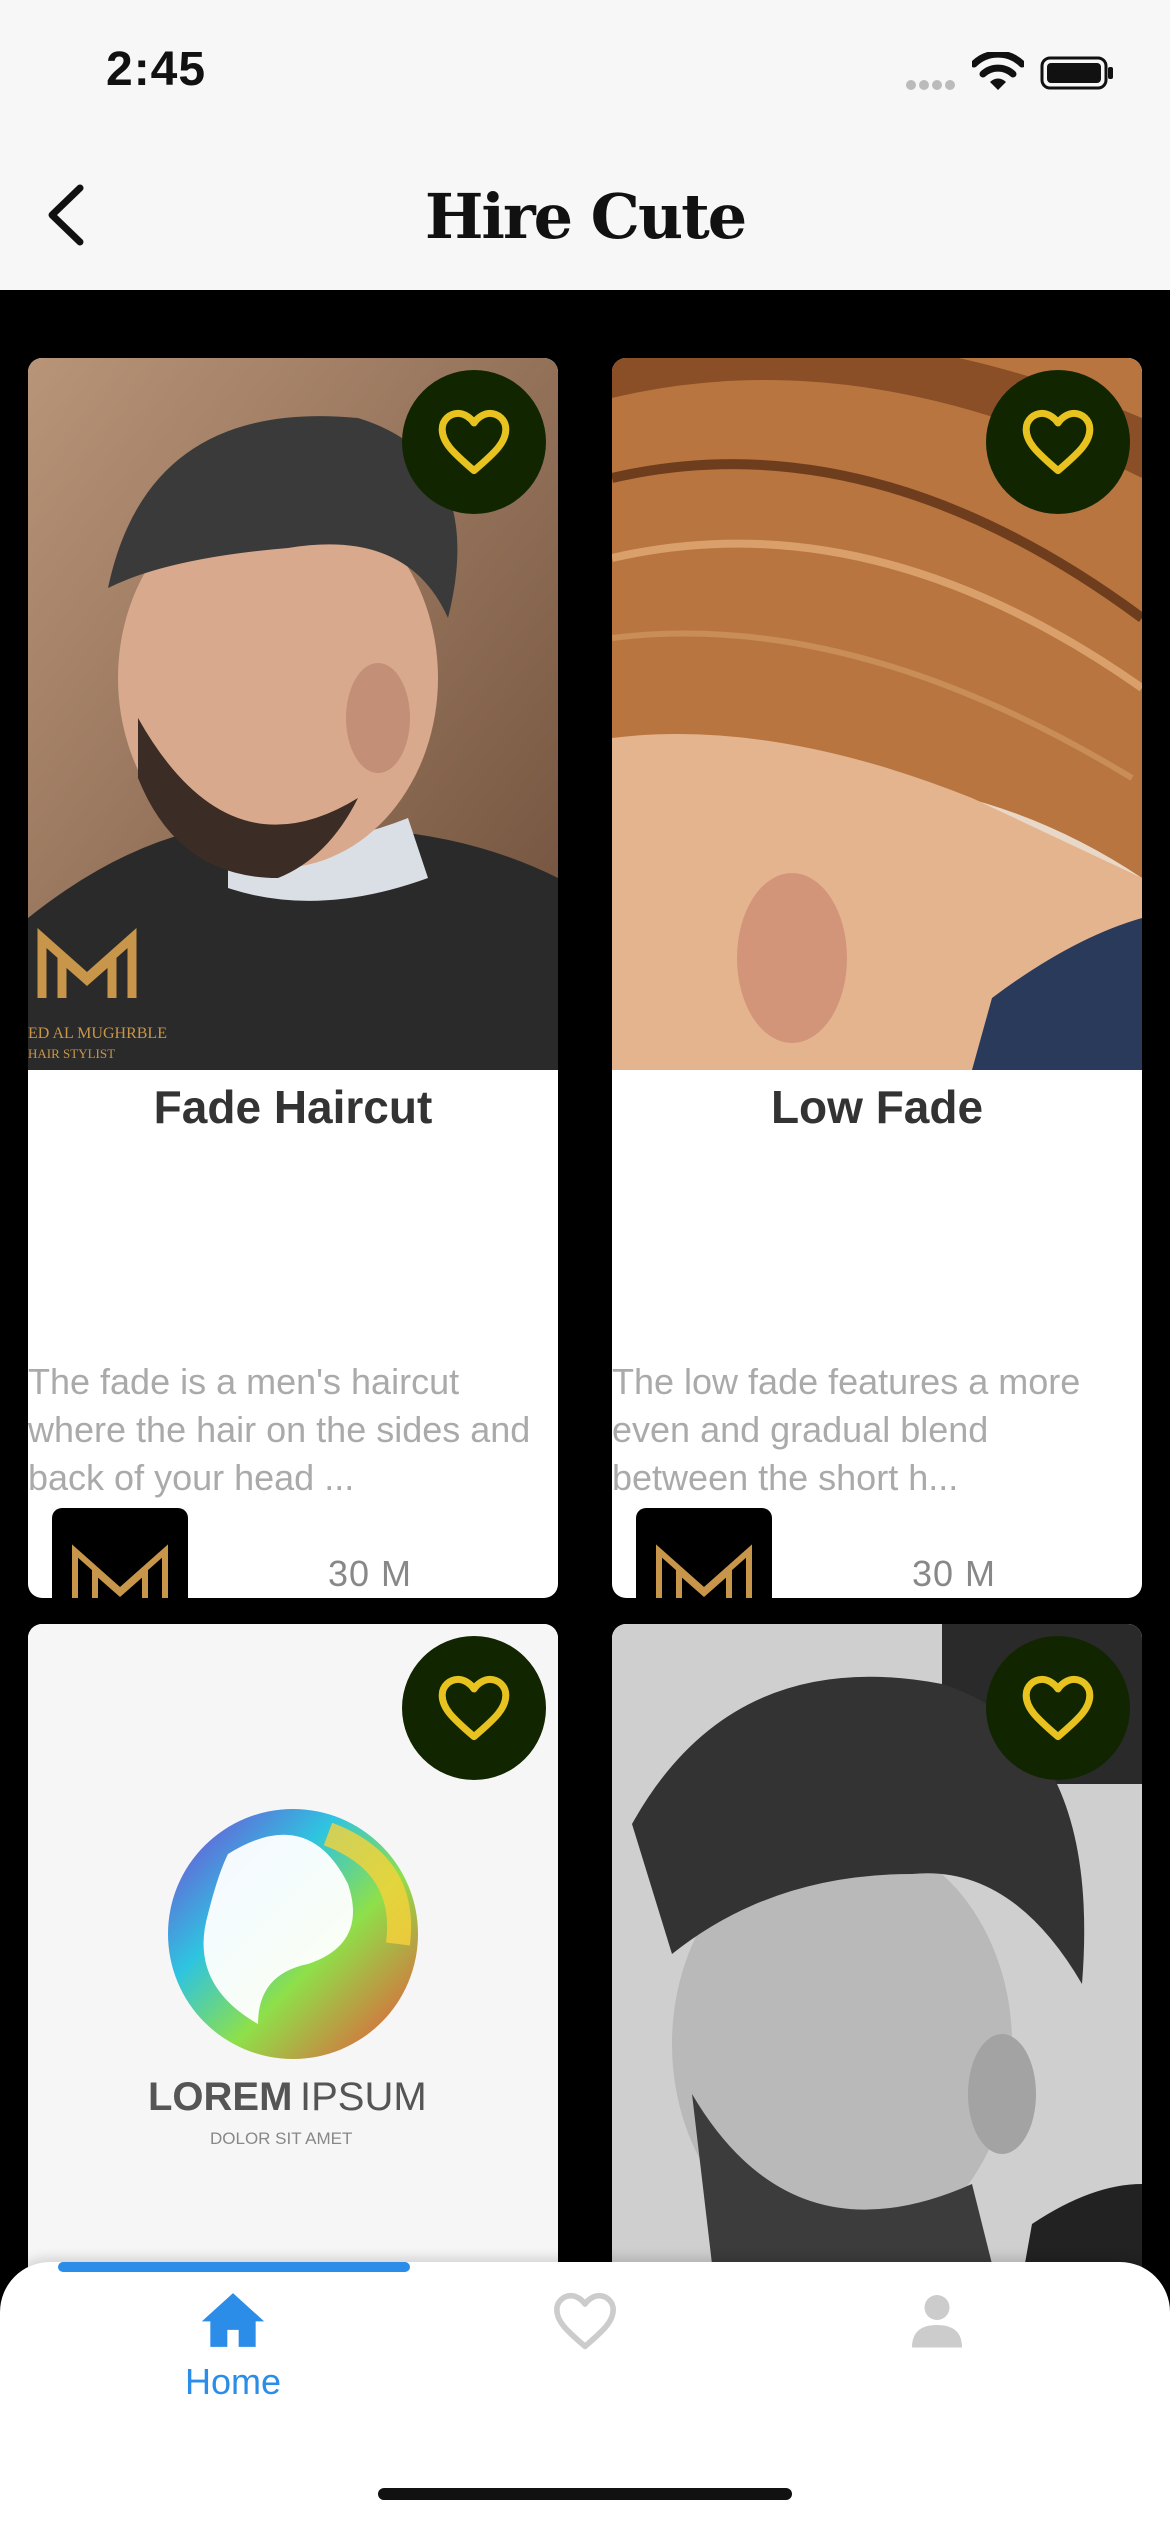 The height and width of the screenshot is (2532, 1170). Describe the element at coordinates (585, 2494) in the screenshot. I see `home-indicator` at that location.